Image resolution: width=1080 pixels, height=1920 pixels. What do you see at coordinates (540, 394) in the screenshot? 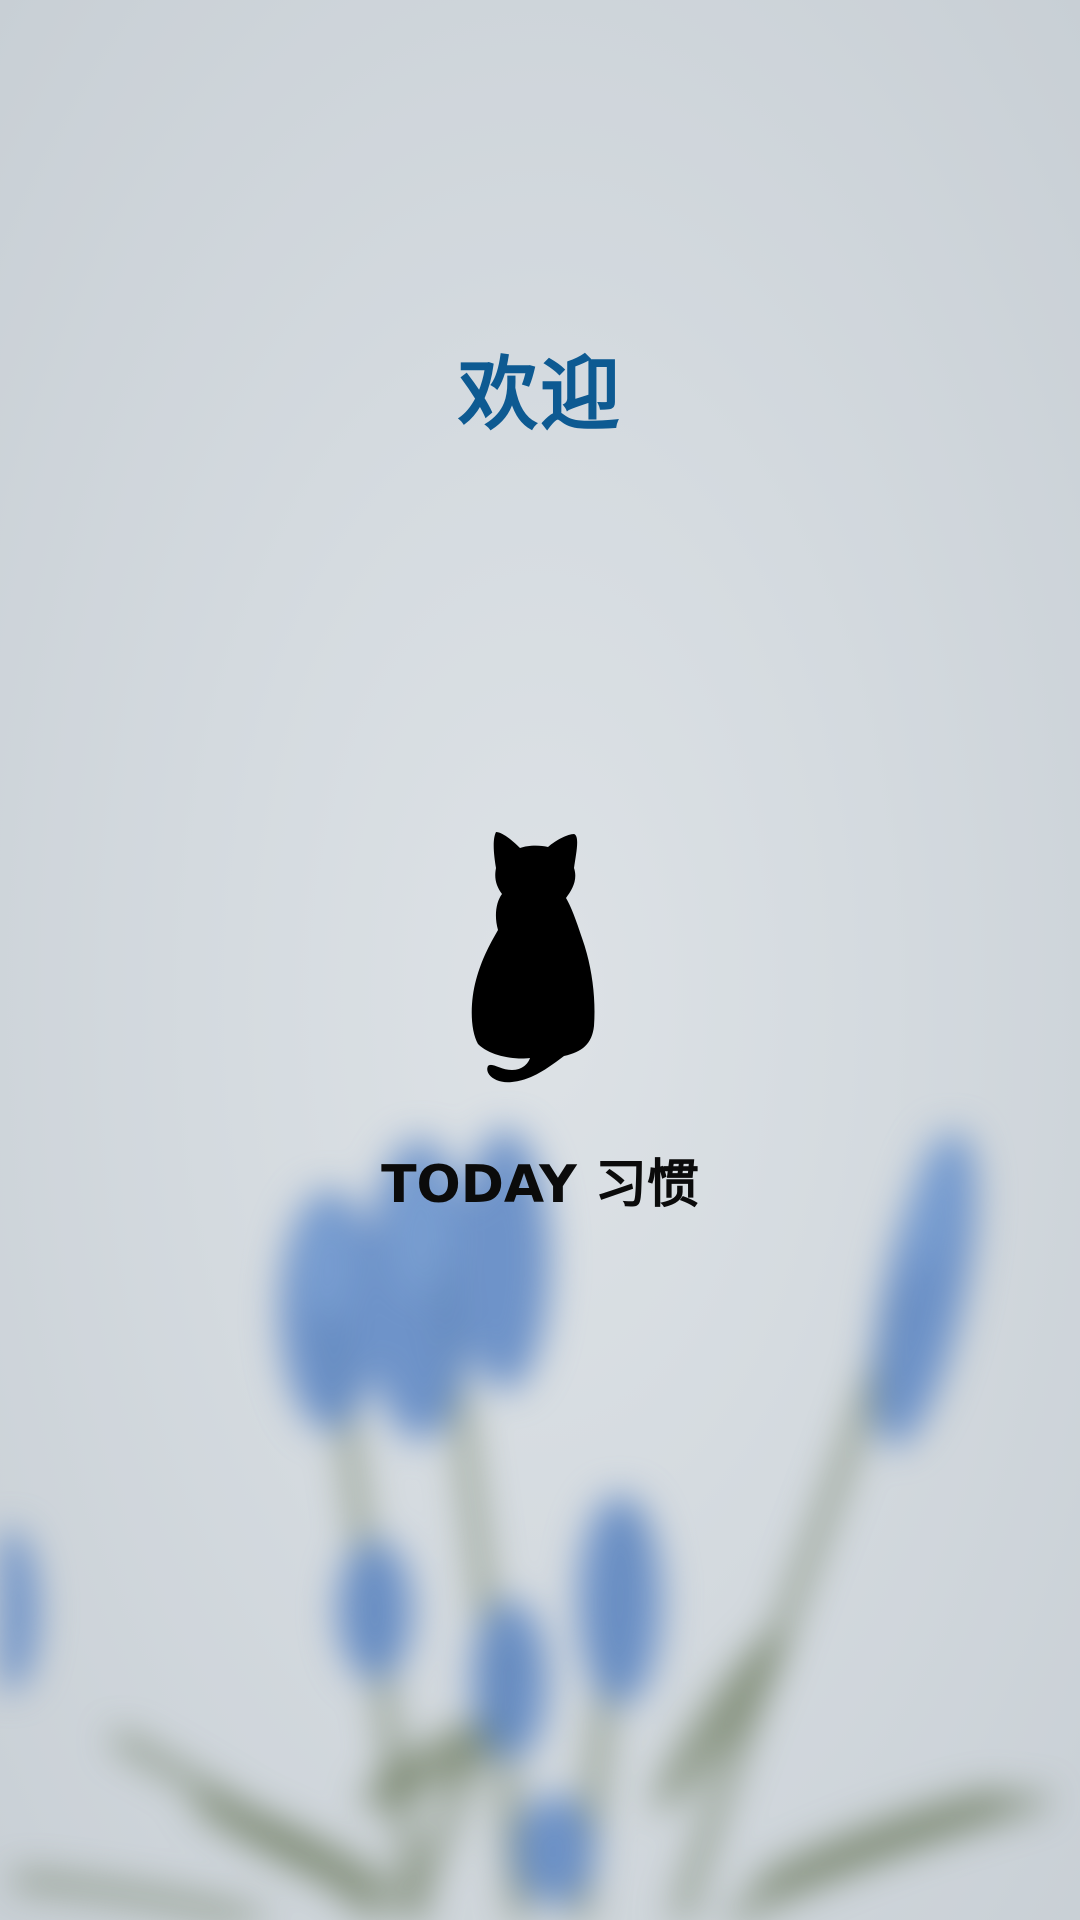
I see `welcome-title: 欢迎` at bounding box center [540, 394].